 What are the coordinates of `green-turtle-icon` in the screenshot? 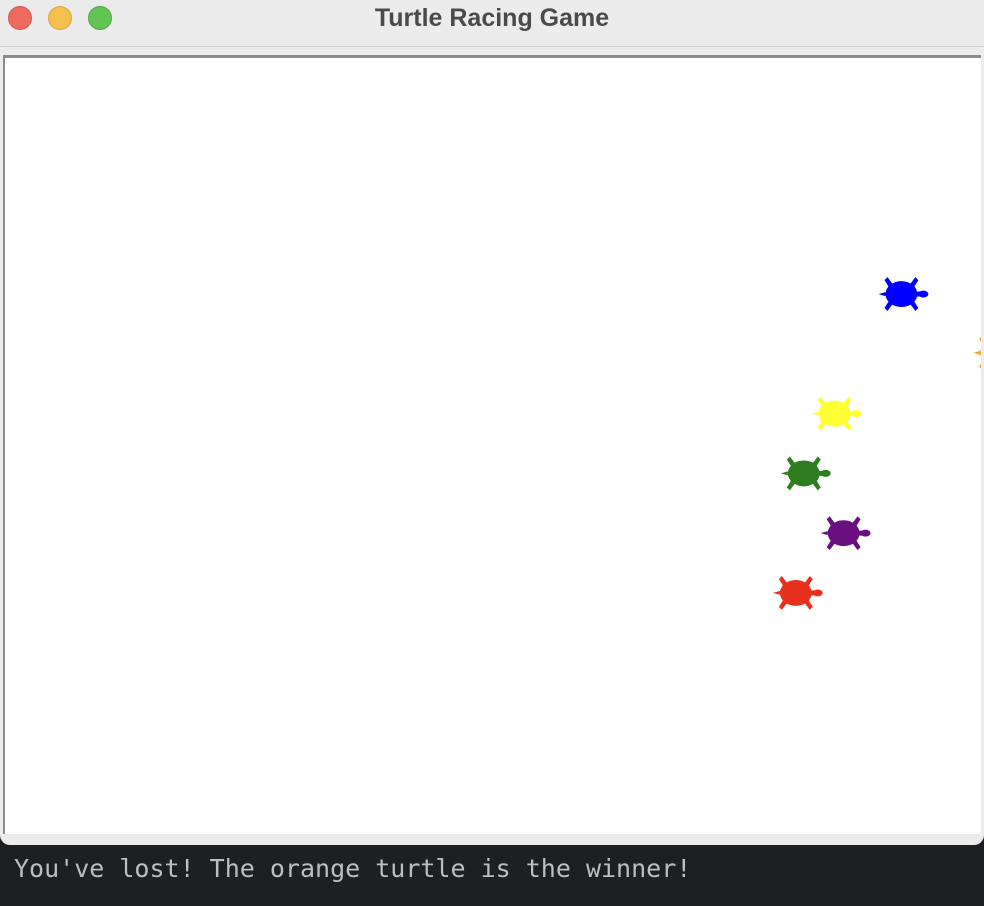 It's located at (805, 473).